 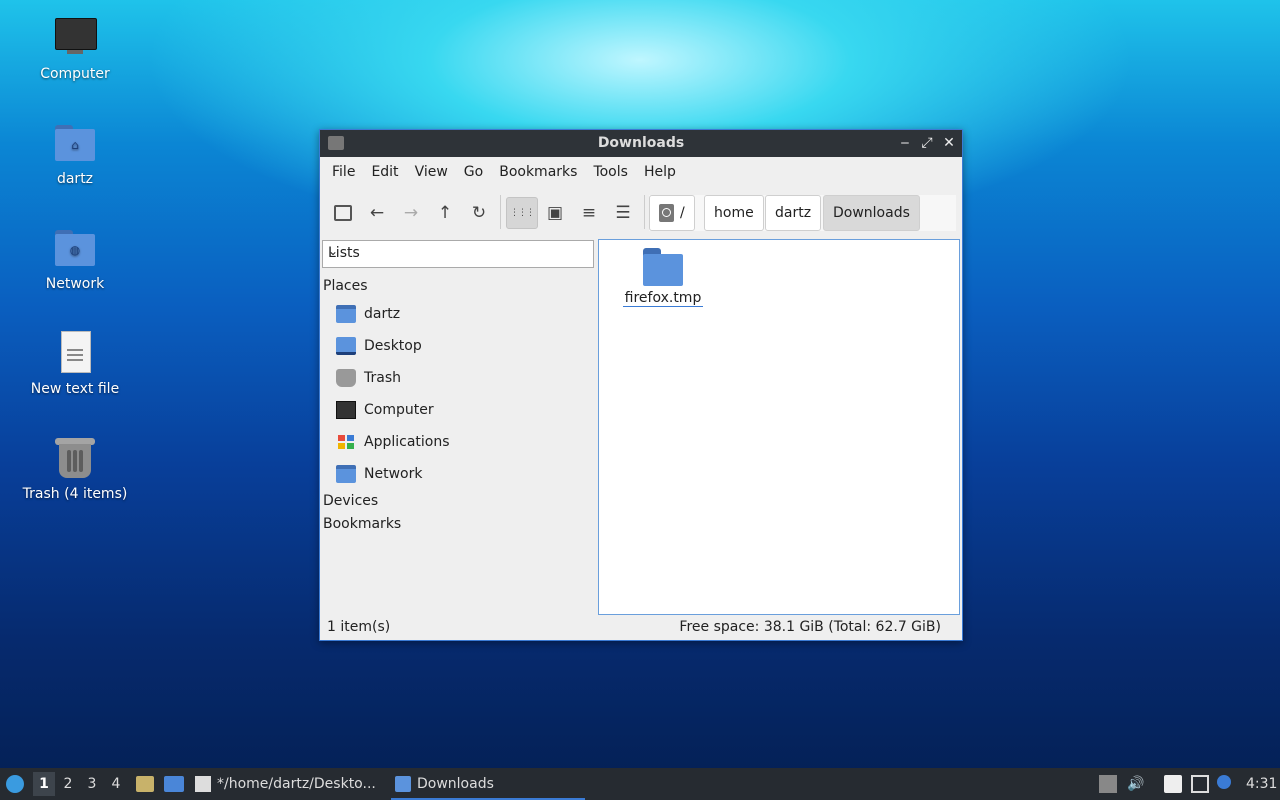 I want to click on window-title: Downloads, so click(x=641, y=143).